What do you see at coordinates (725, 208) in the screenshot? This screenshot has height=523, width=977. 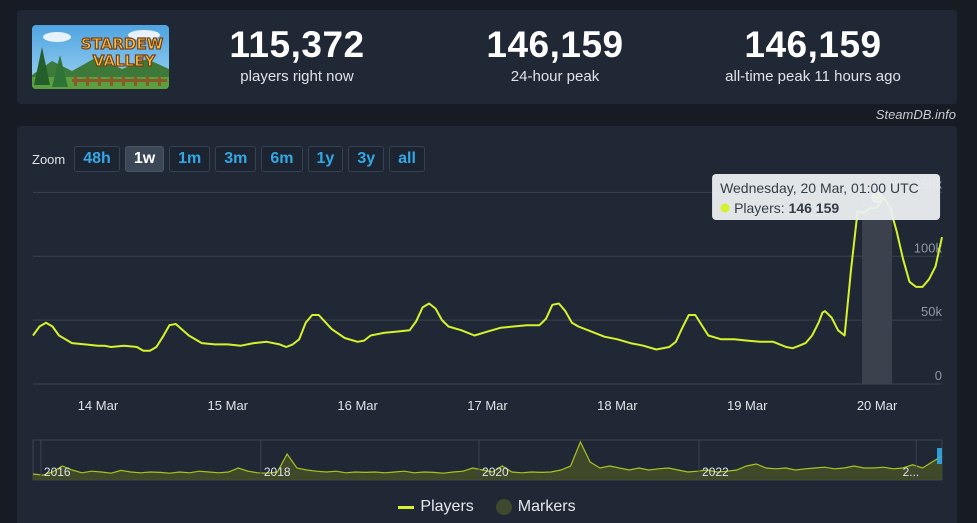 I see `tooltip-series-dot` at bounding box center [725, 208].